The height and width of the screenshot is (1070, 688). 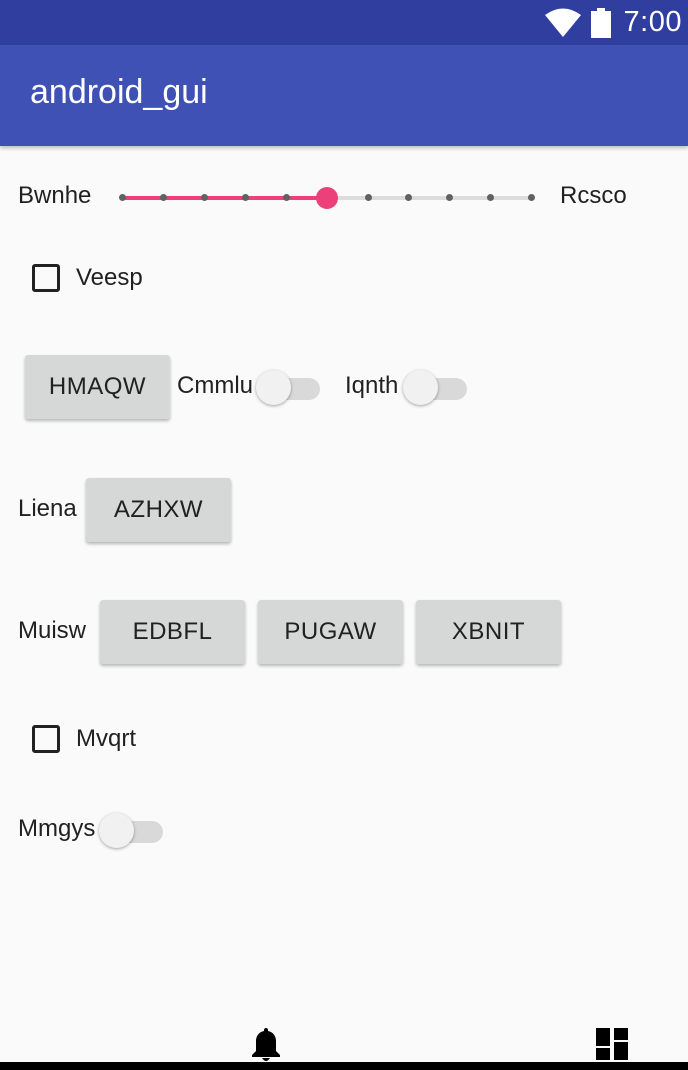 What do you see at coordinates (47, 508) in the screenshot?
I see `liena-label: Liena` at bounding box center [47, 508].